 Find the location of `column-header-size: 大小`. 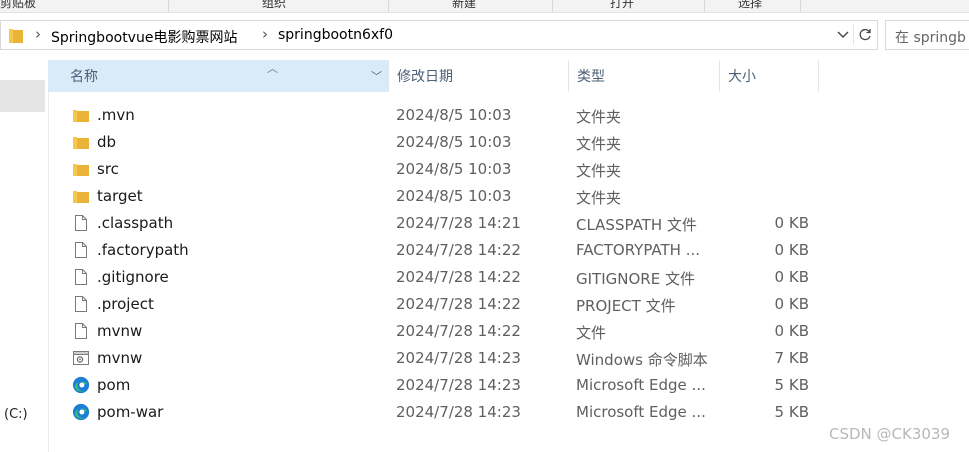

column-header-size: 大小 is located at coordinates (769, 76).